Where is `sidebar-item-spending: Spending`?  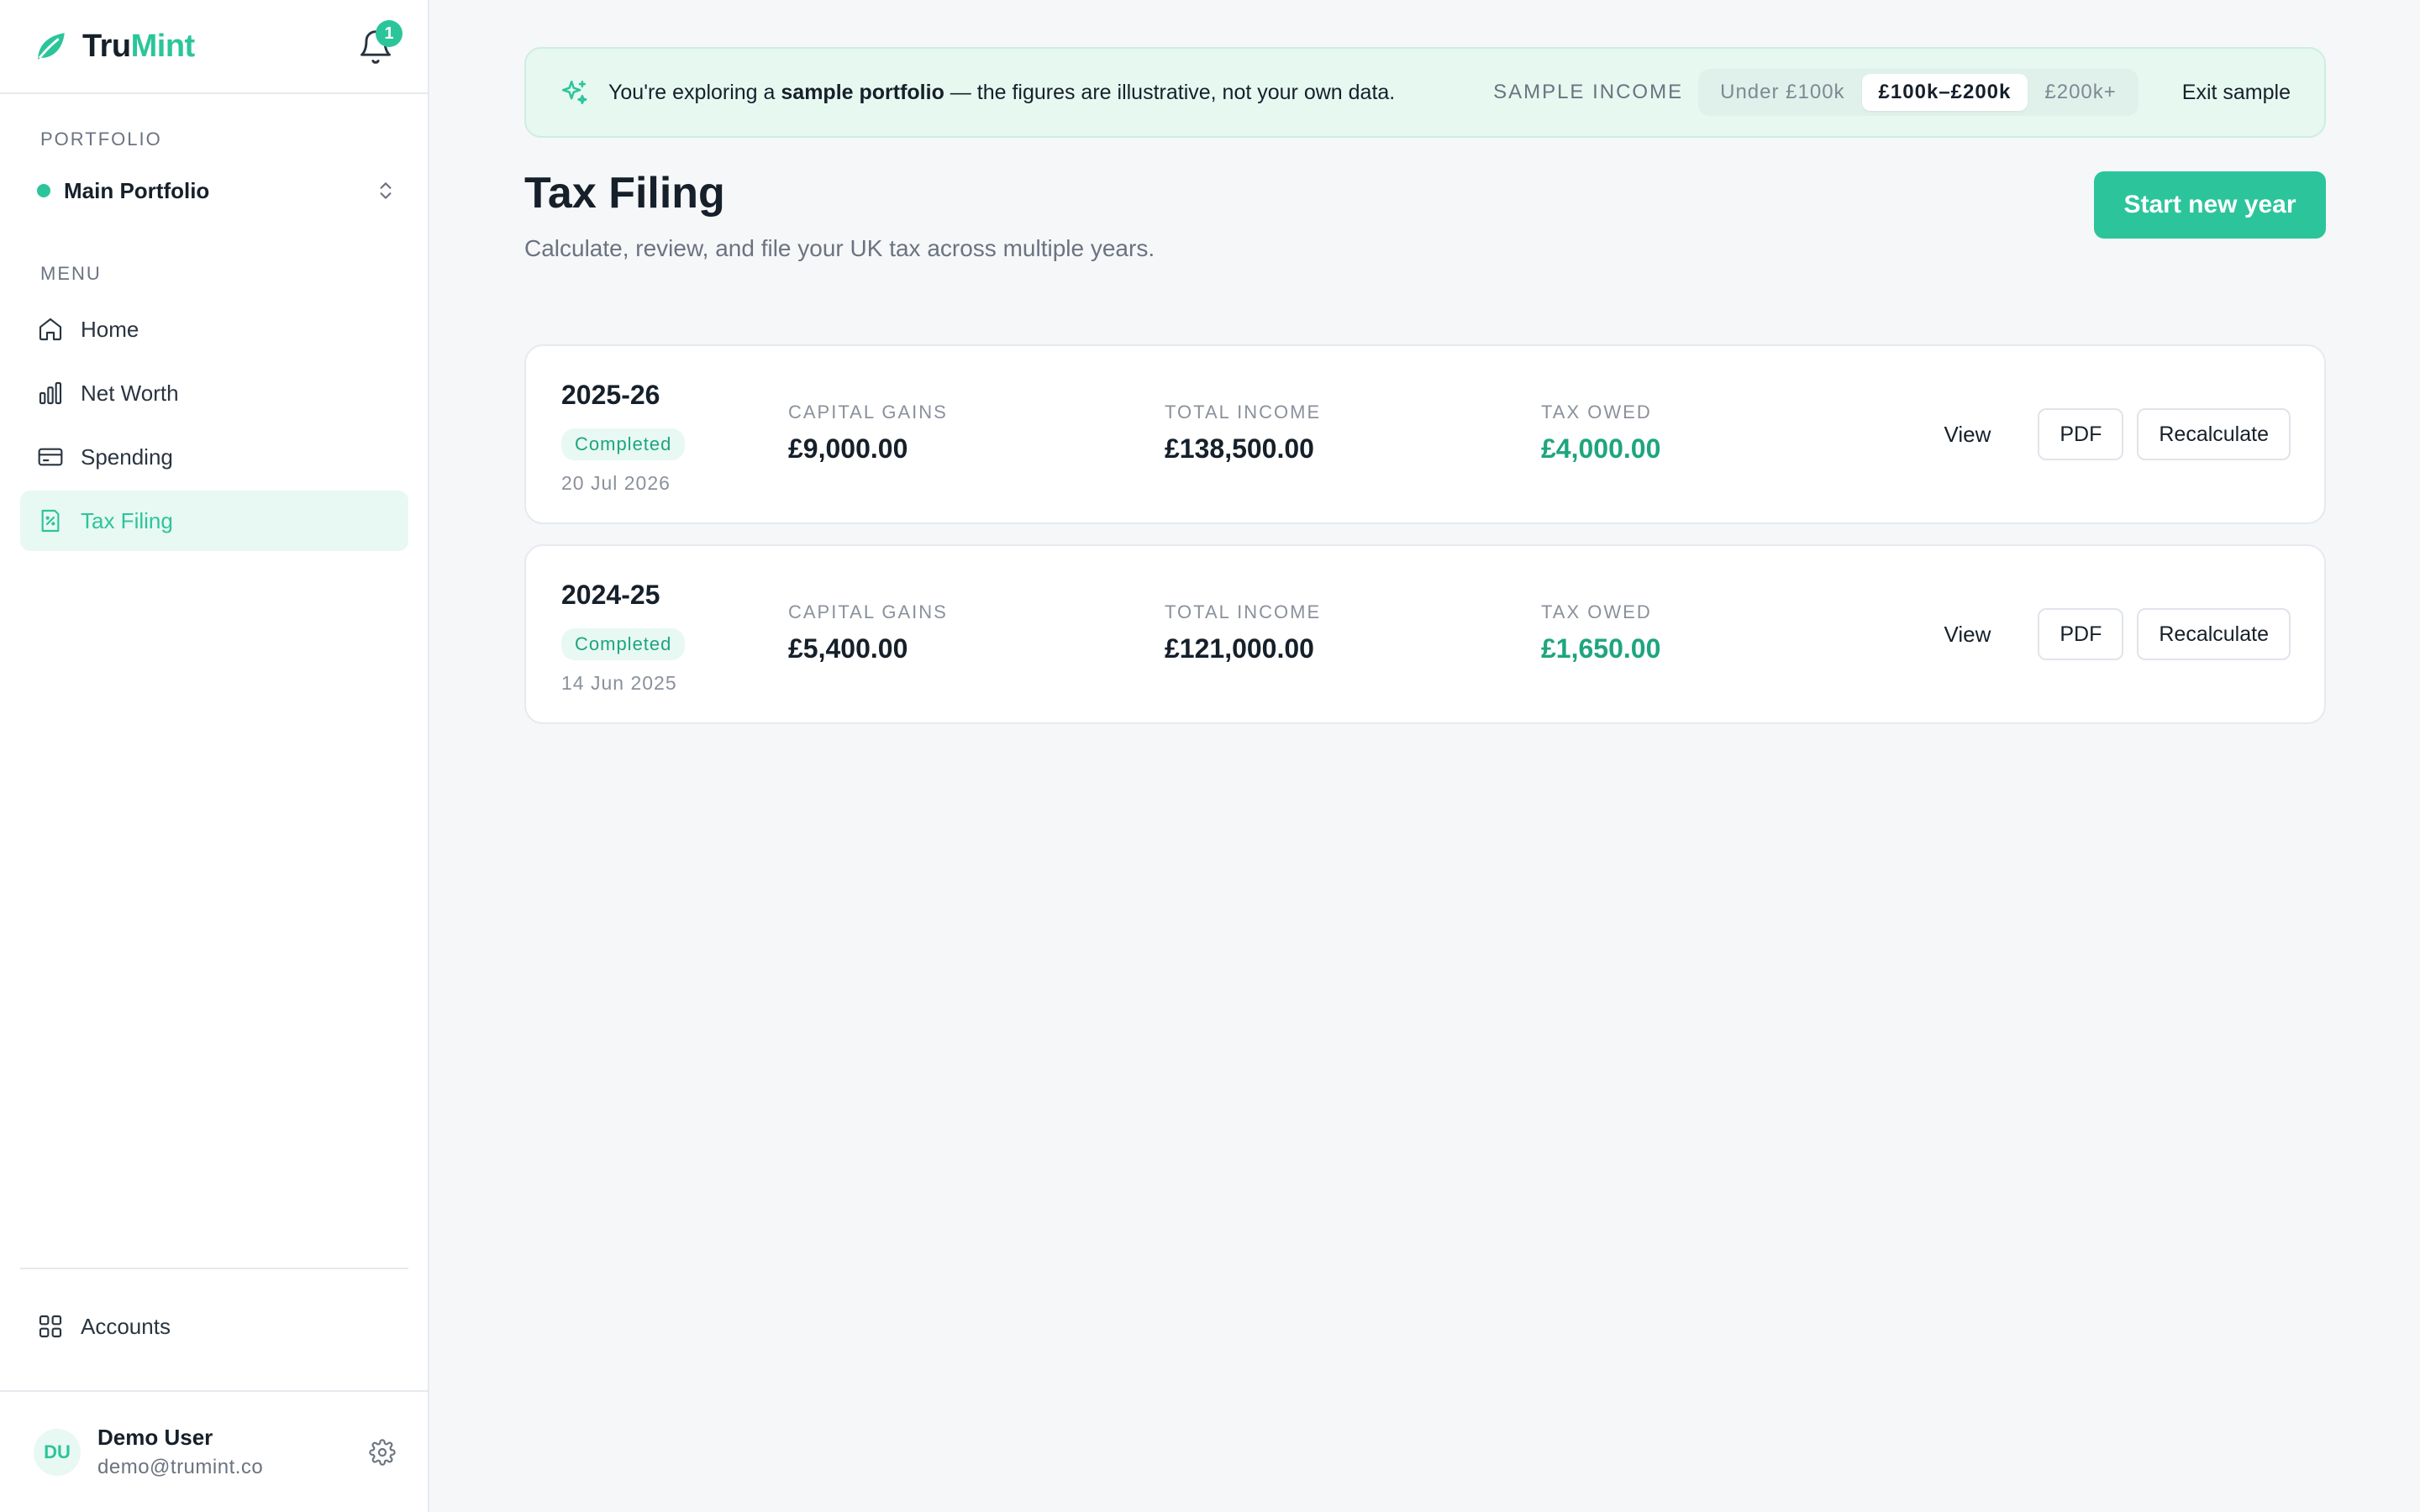
sidebar-item-spending: Spending is located at coordinates (214, 457).